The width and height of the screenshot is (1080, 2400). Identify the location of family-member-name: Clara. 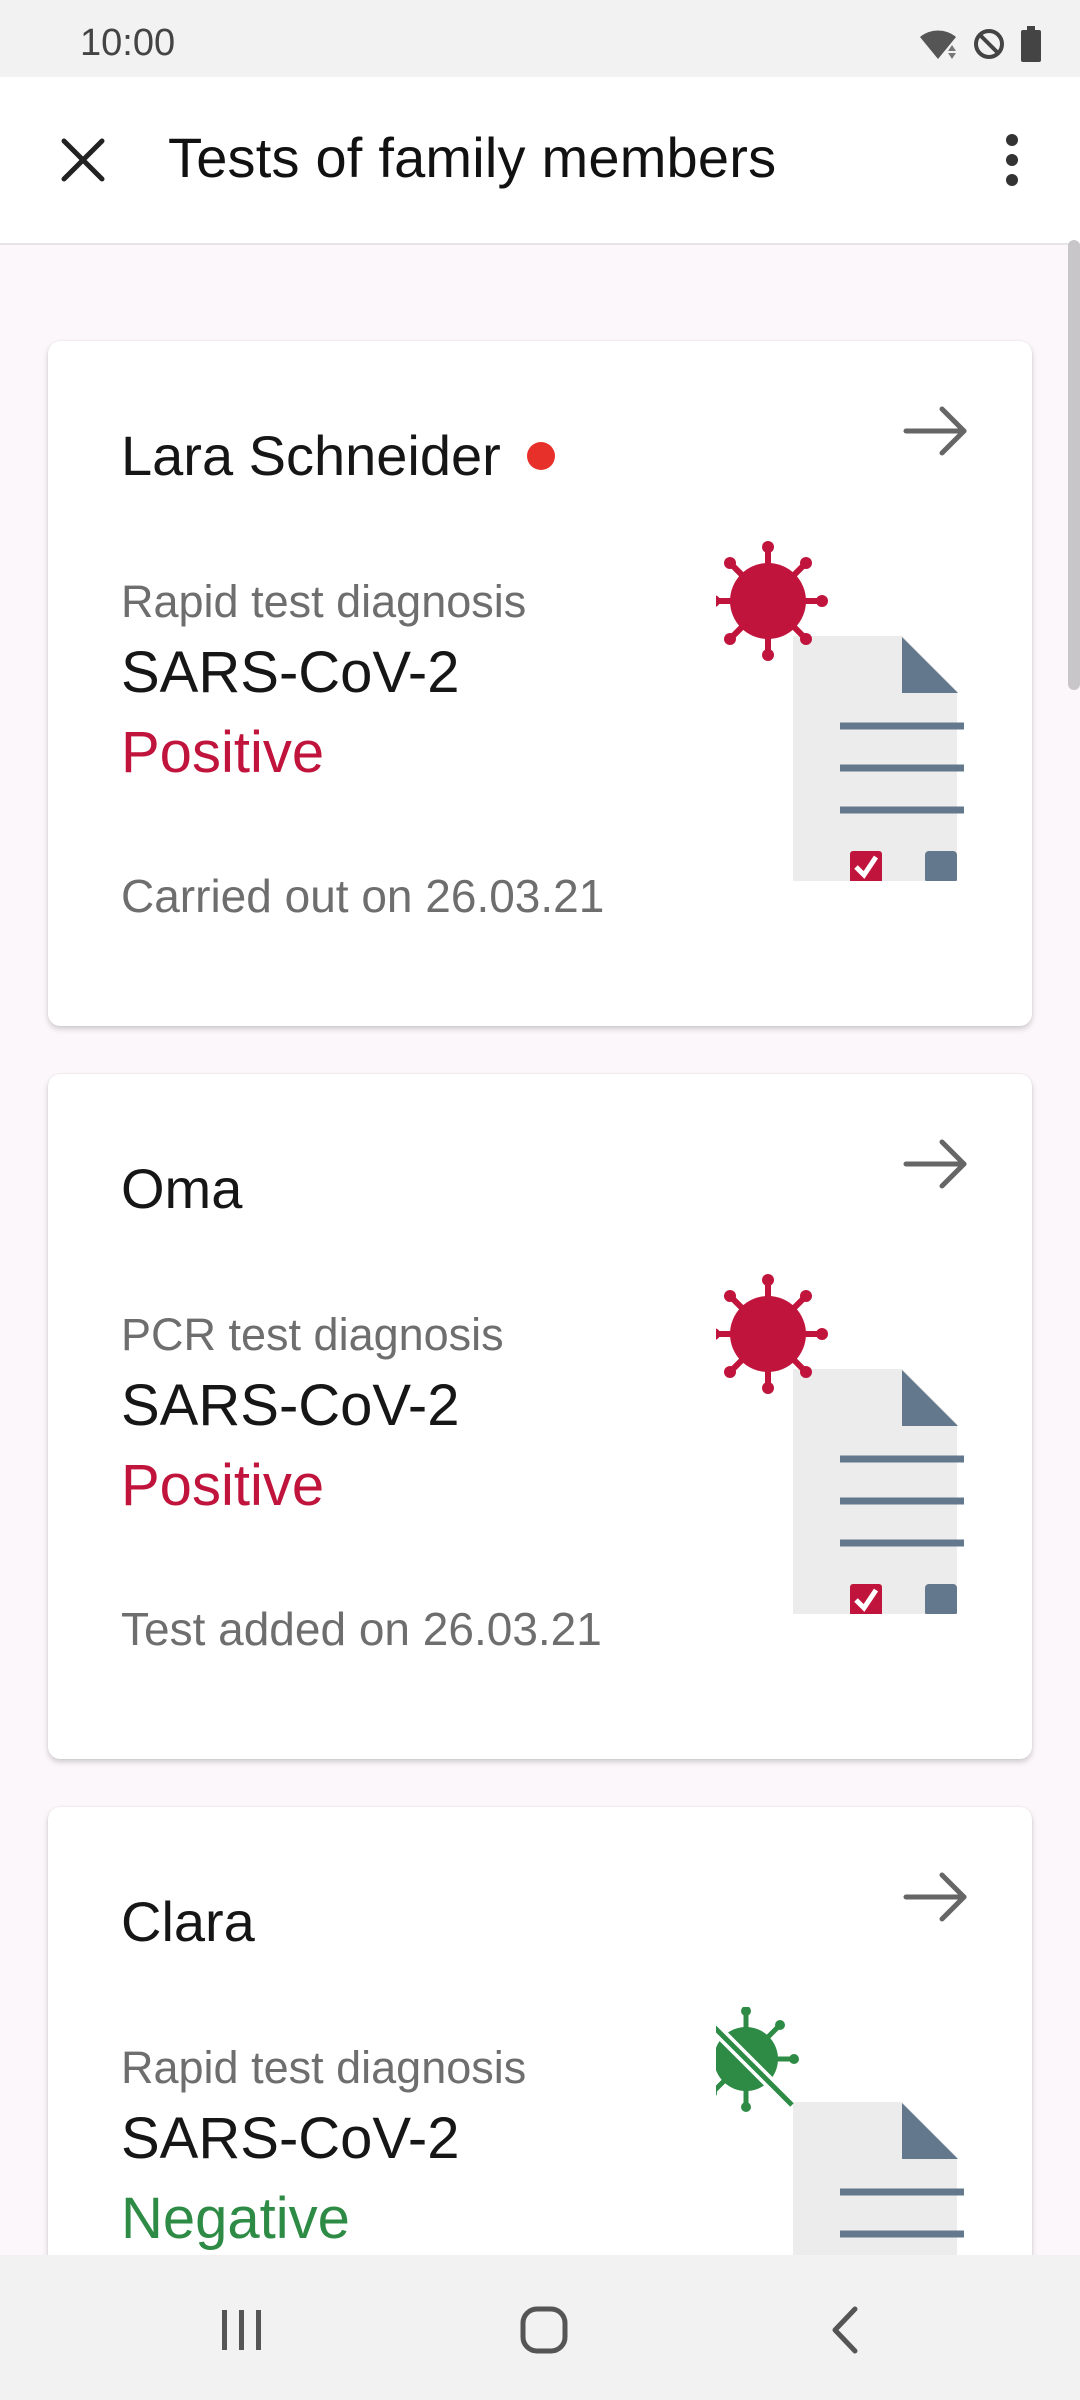
(188, 1921).